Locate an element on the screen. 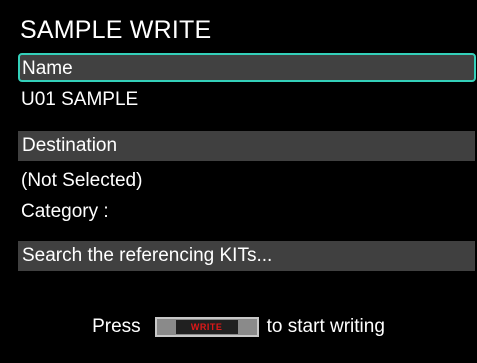 Image resolution: width=477 pixels, height=363 pixels. destination-value: (Not Selected) is located at coordinates (81, 181).